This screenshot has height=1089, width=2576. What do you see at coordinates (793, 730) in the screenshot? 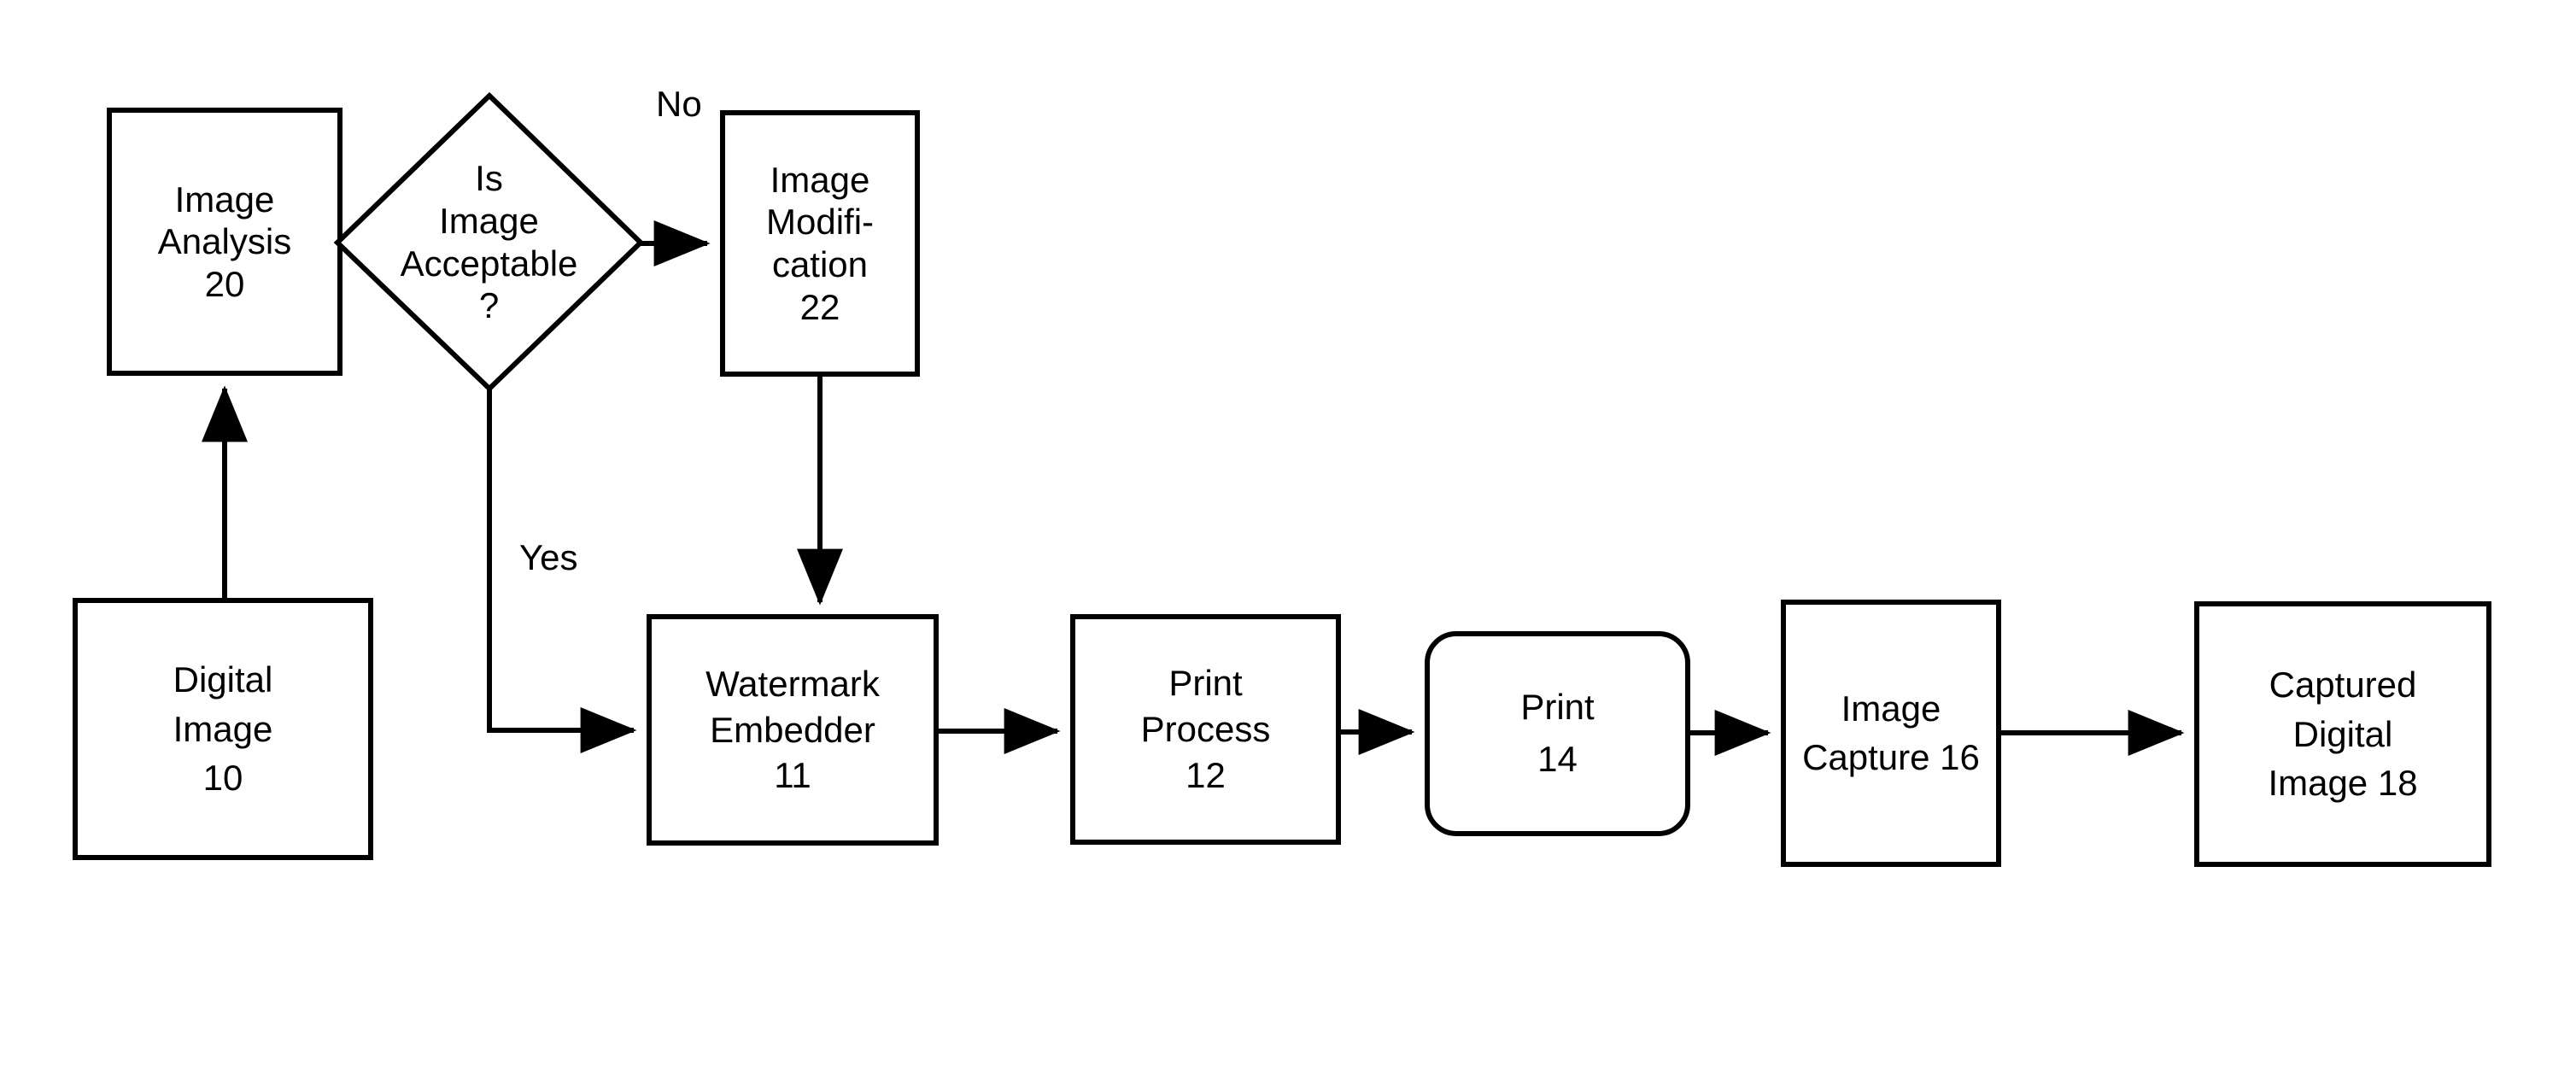
I see `node-watermark-embedder-shape` at bounding box center [793, 730].